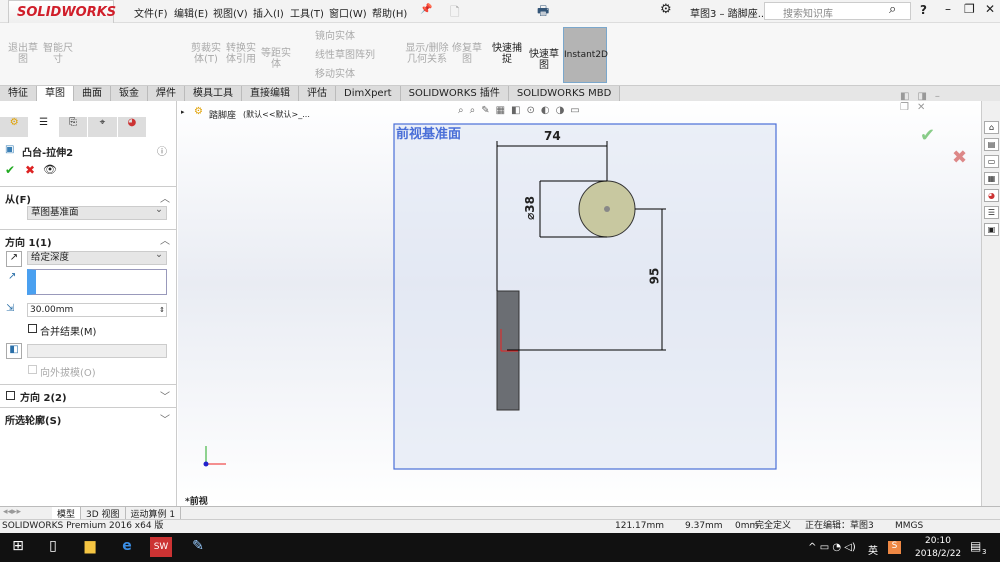  Describe the element at coordinates (102, 127) in the screenshot. I see `dimxpert-tab-icon: ⌖` at that location.